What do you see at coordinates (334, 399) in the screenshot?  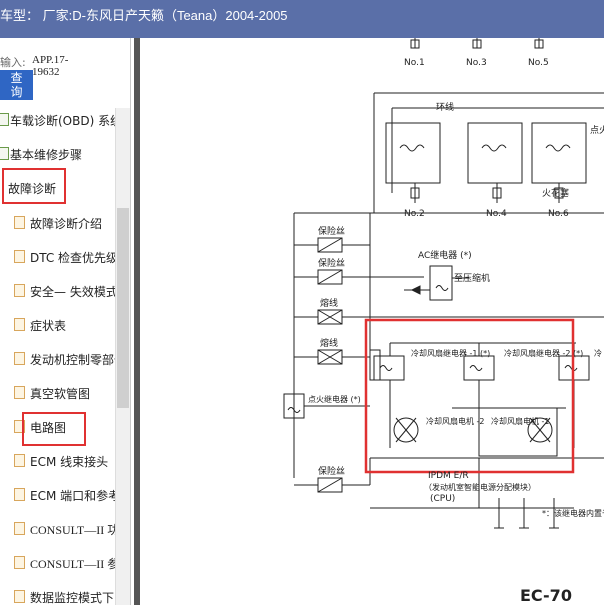 I see `ignition-relay-label: 点火继电器 (*)` at bounding box center [334, 399].